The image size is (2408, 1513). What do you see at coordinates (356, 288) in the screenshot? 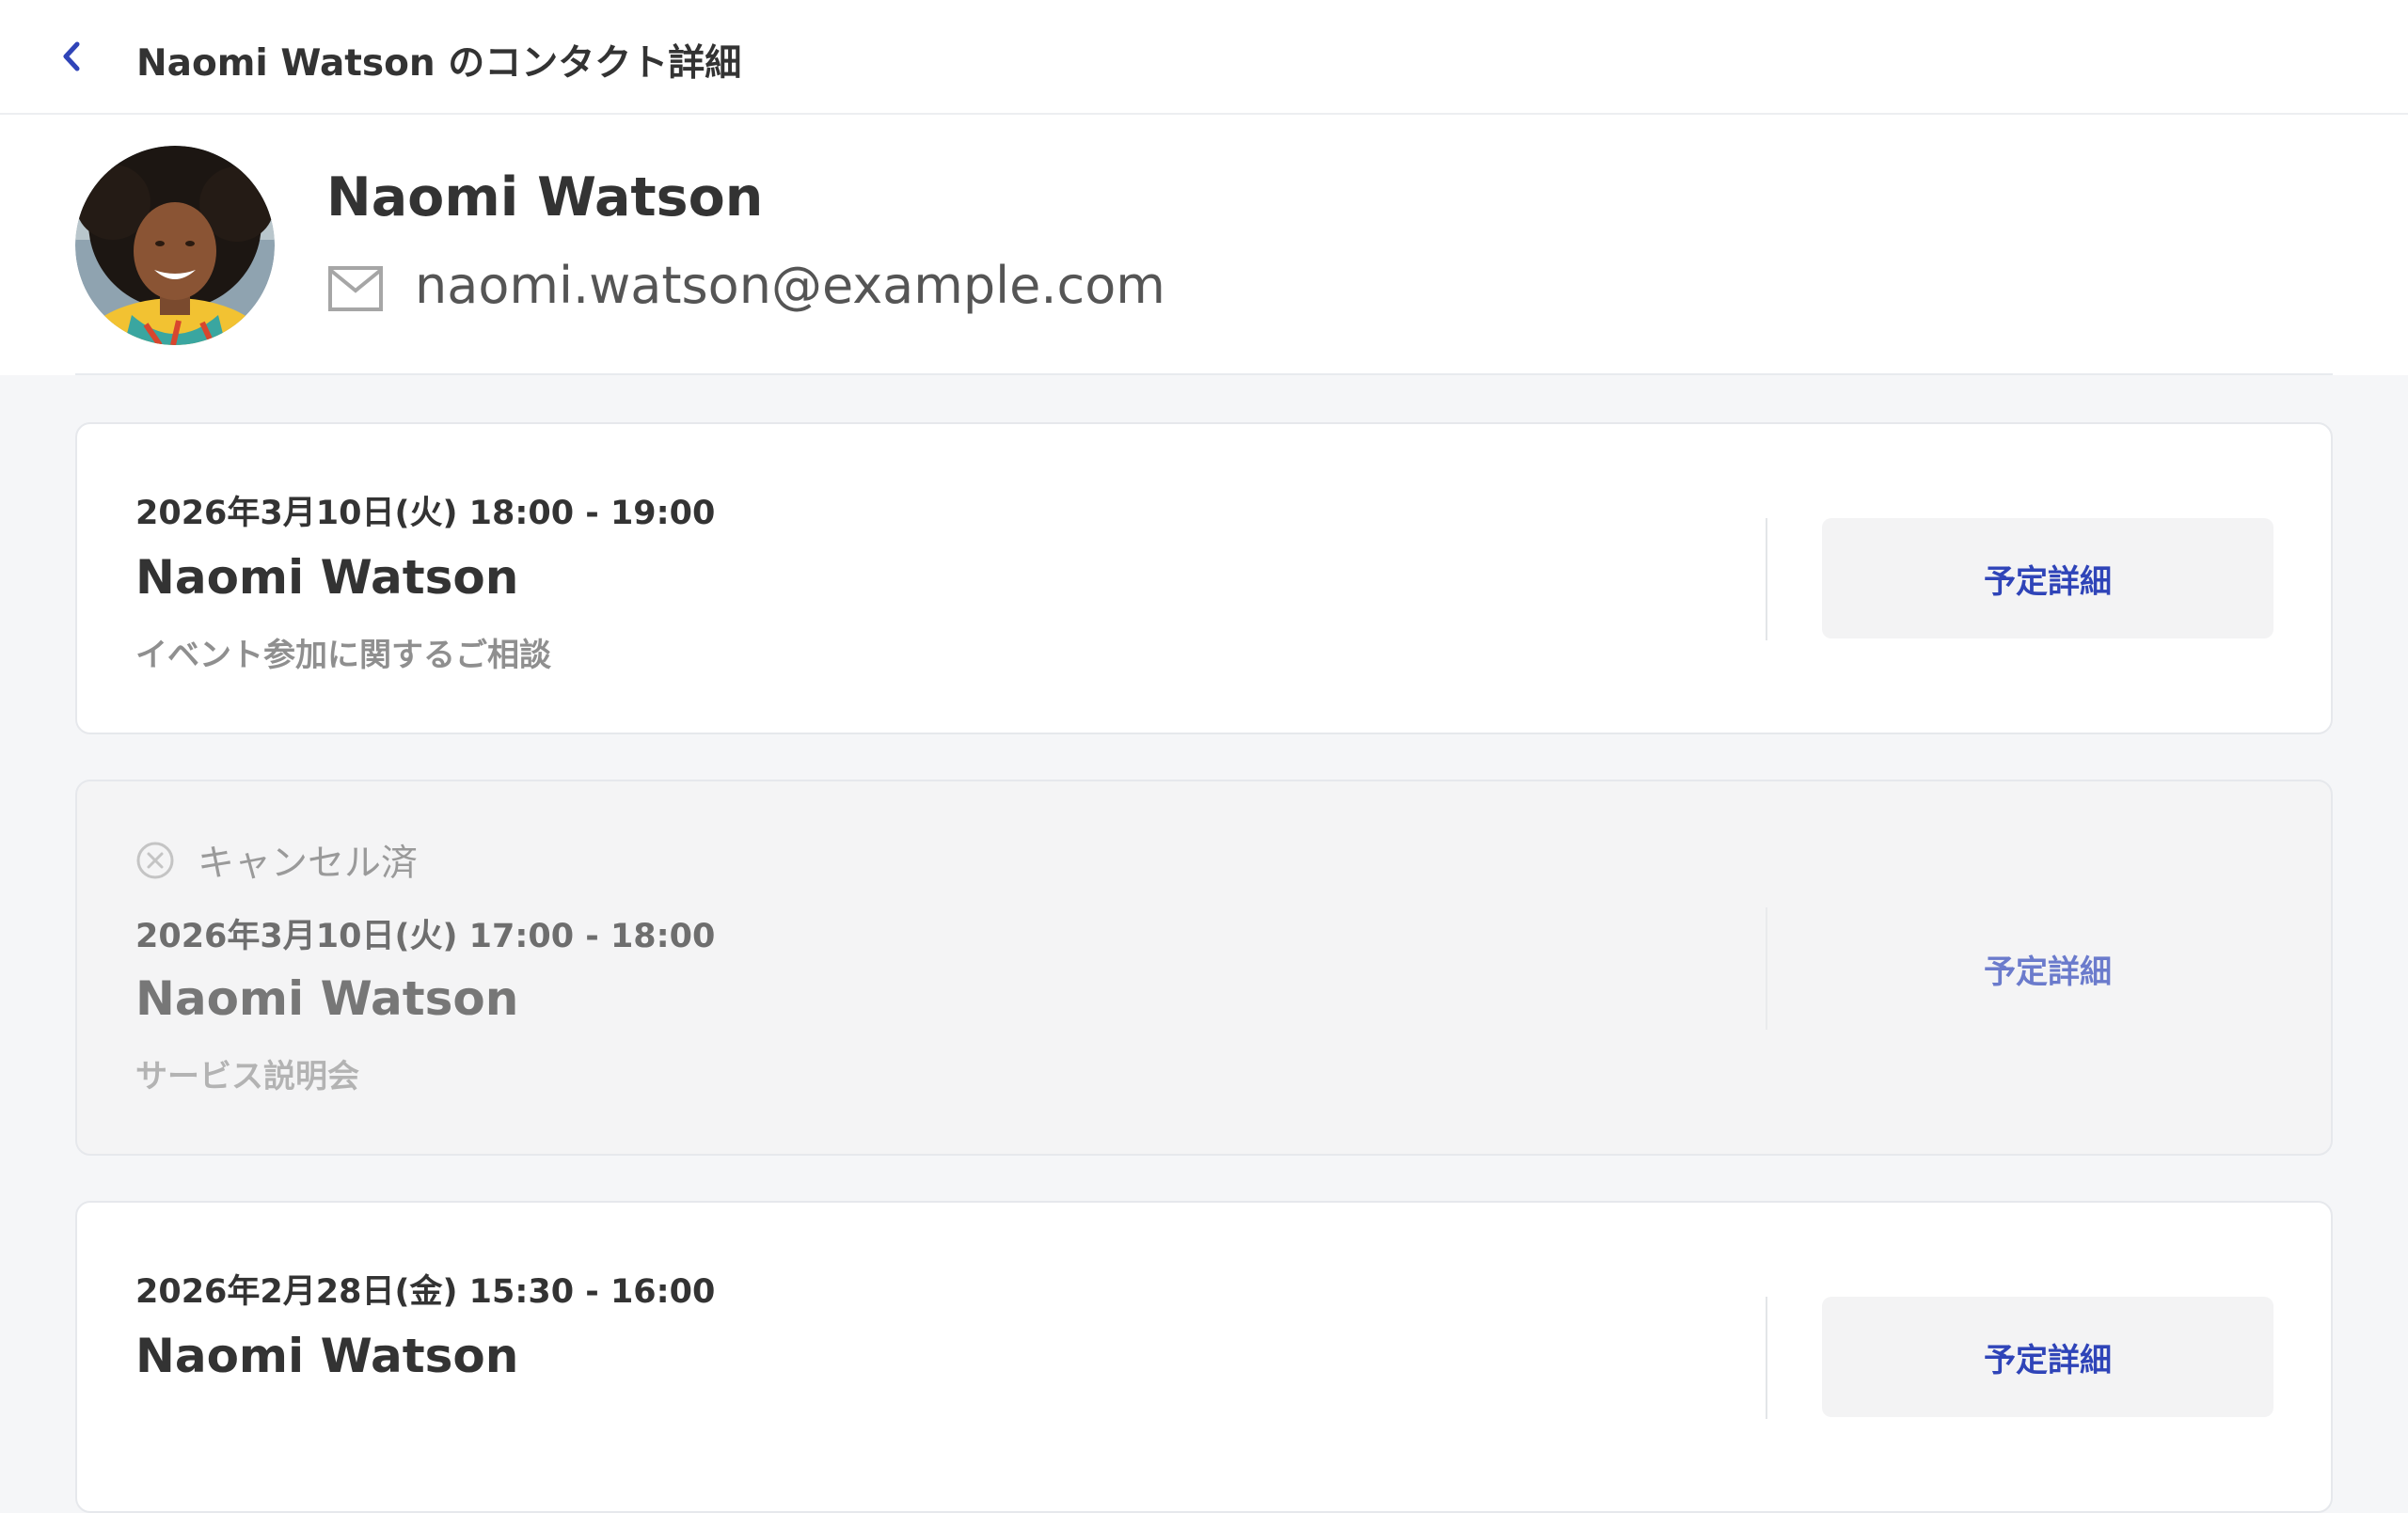
I see `mail-icon` at bounding box center [356, 288].